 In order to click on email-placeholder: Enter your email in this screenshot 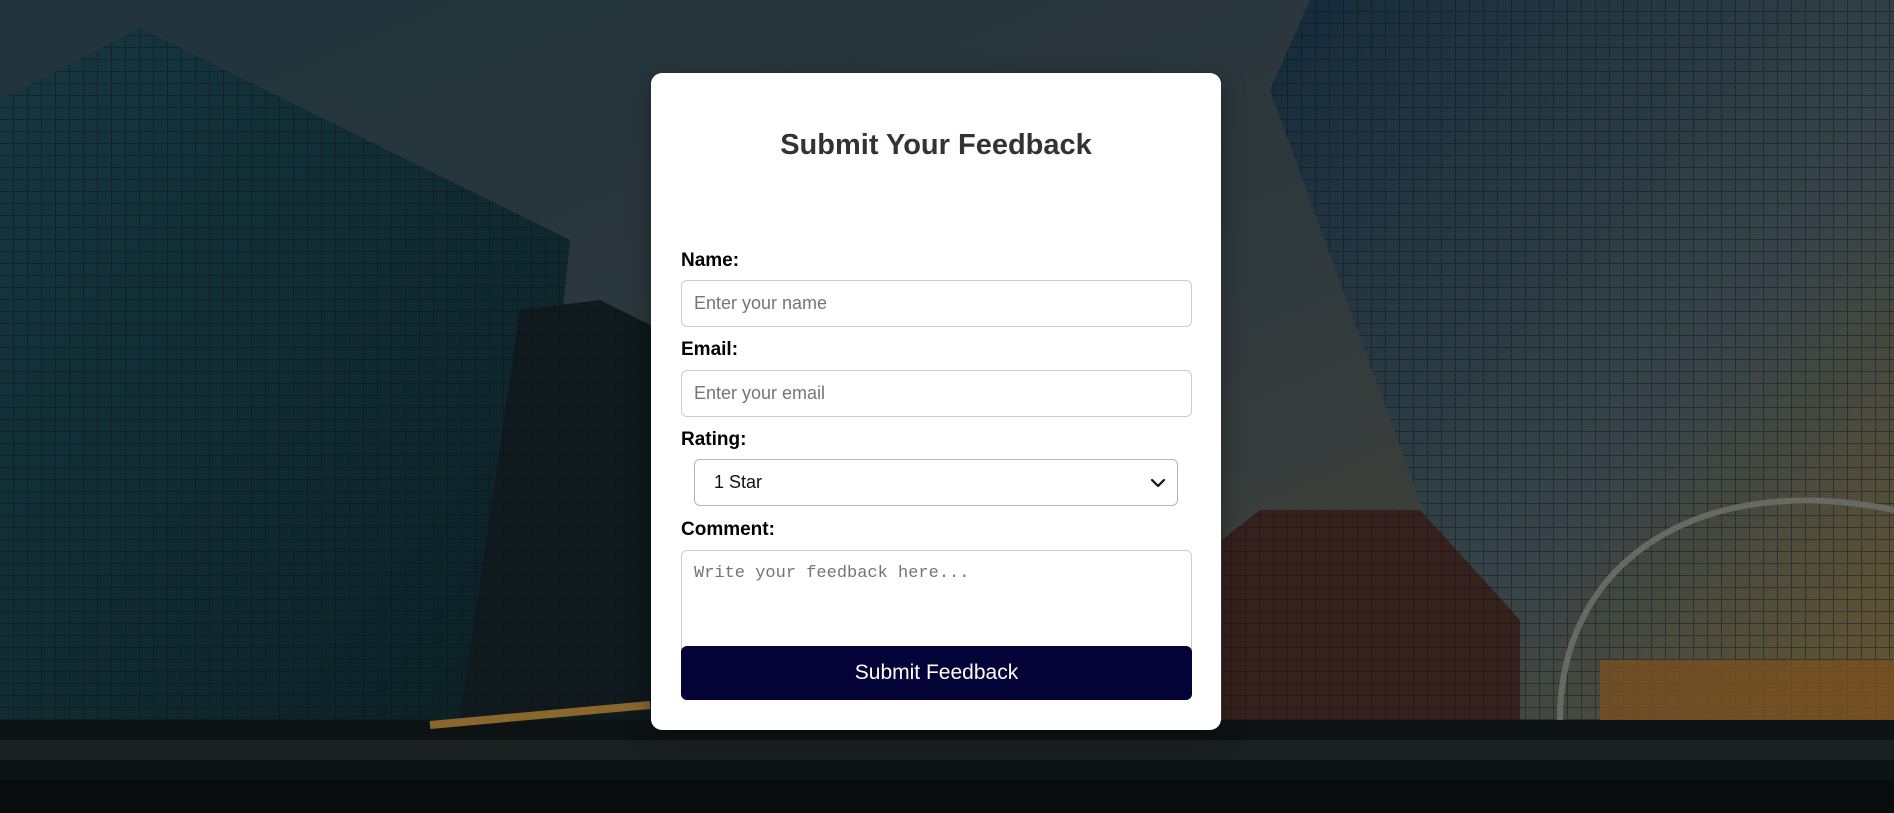, I will do `click(760, 393)`.